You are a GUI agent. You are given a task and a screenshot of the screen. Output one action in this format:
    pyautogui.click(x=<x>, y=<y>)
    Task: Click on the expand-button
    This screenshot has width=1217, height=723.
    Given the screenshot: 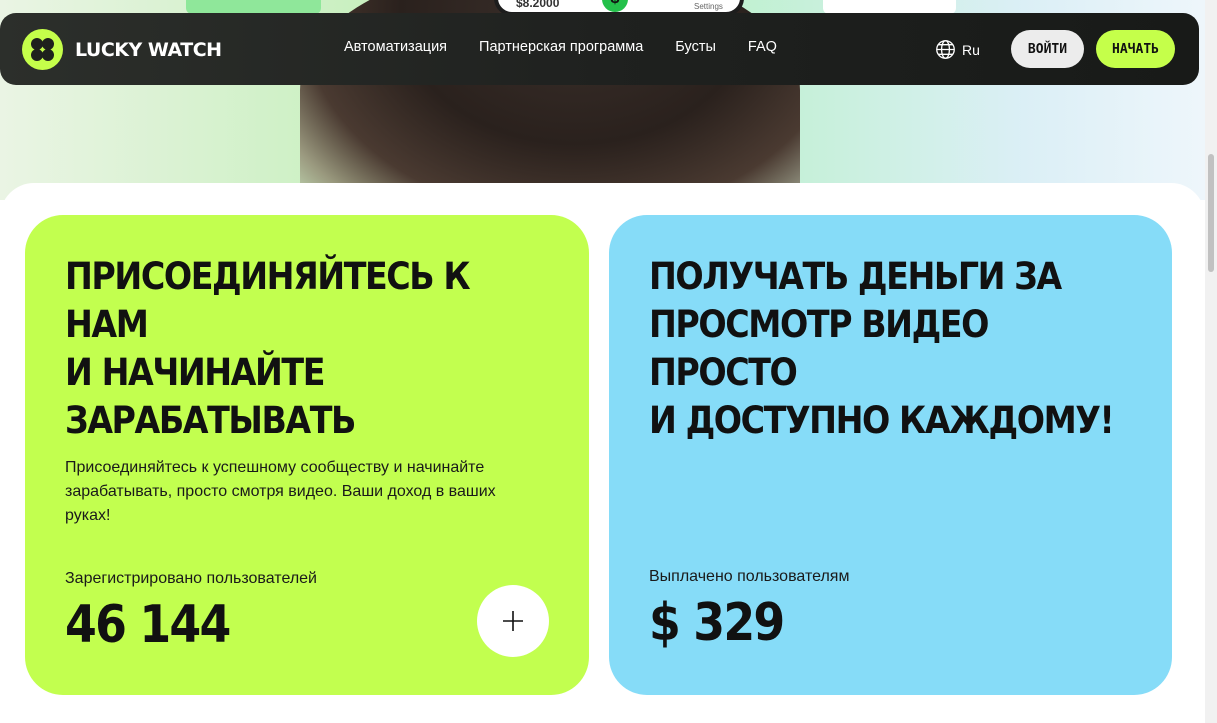 What is the action you would take?
    pyautogui.click(x=513, y=621)
    